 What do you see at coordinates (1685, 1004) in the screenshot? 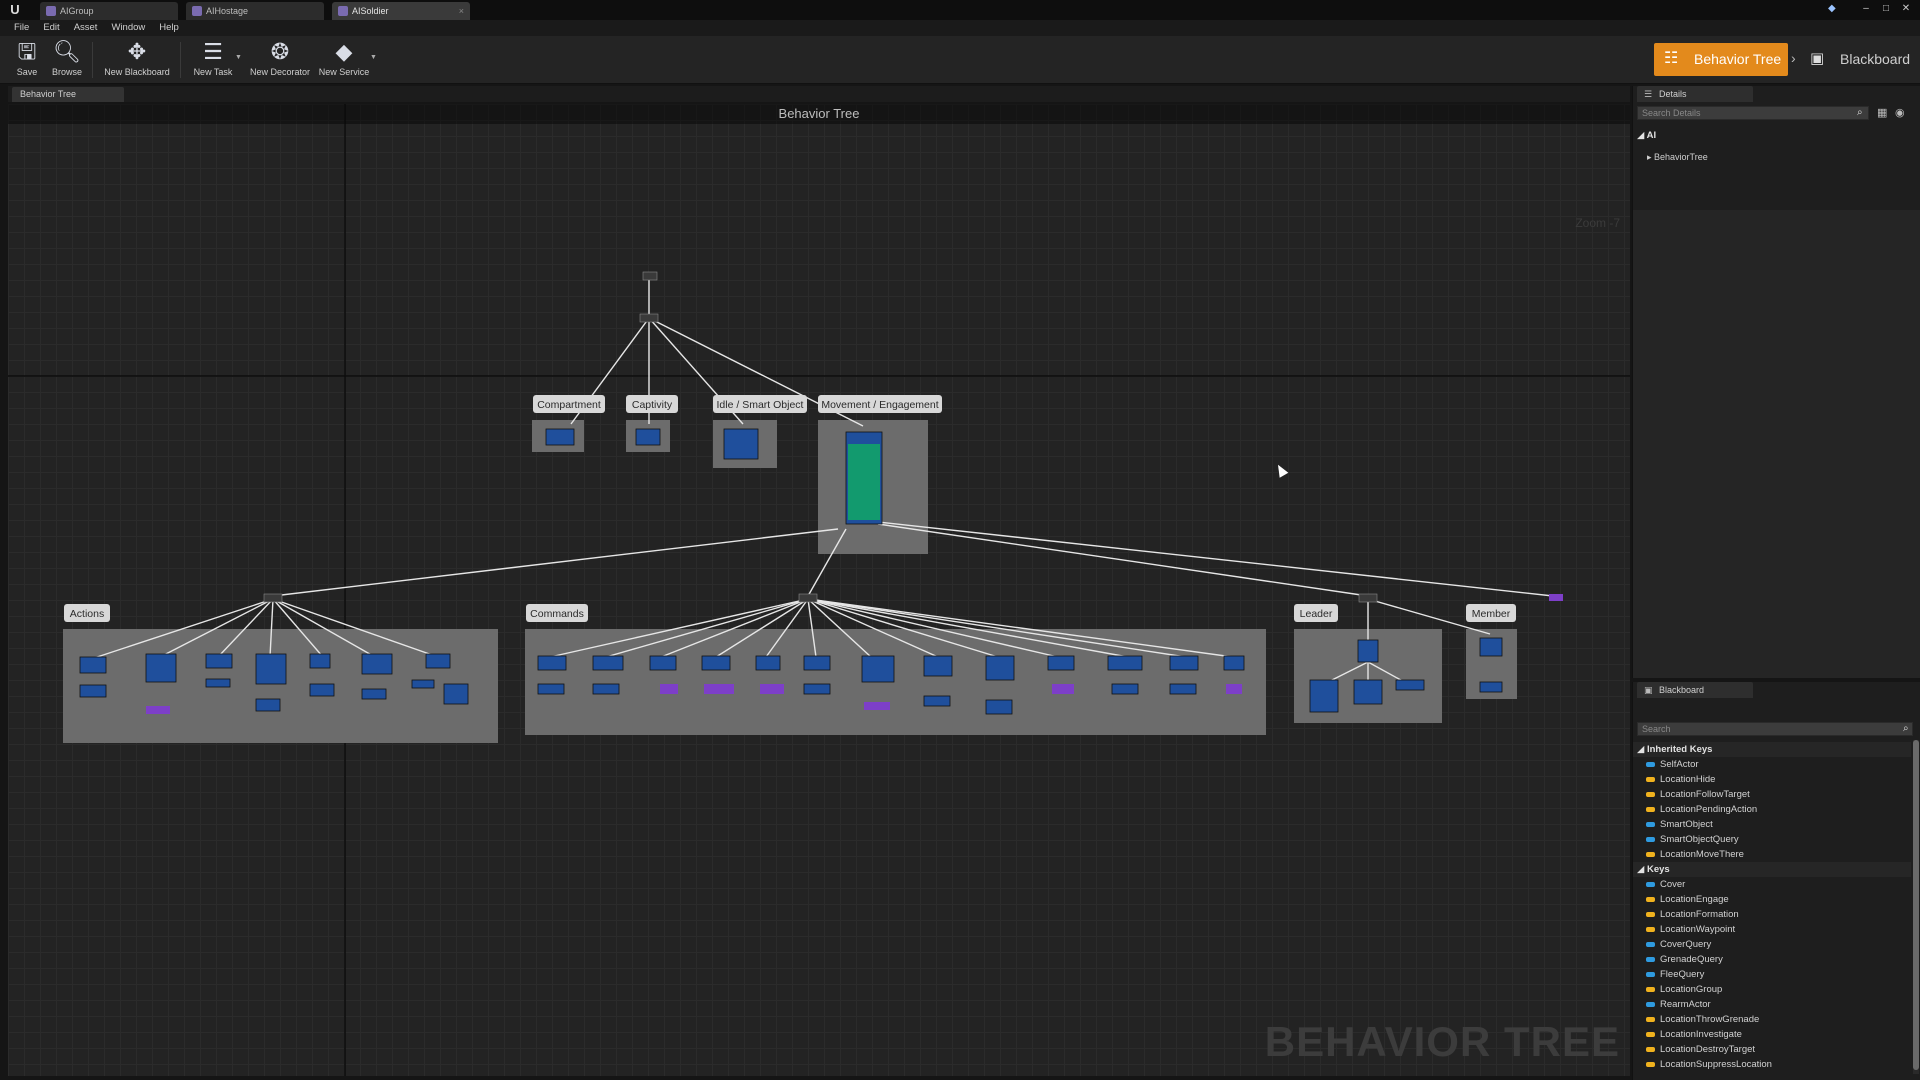
I see `key-name: RearmActor` at bounding box center [1685, 1004].